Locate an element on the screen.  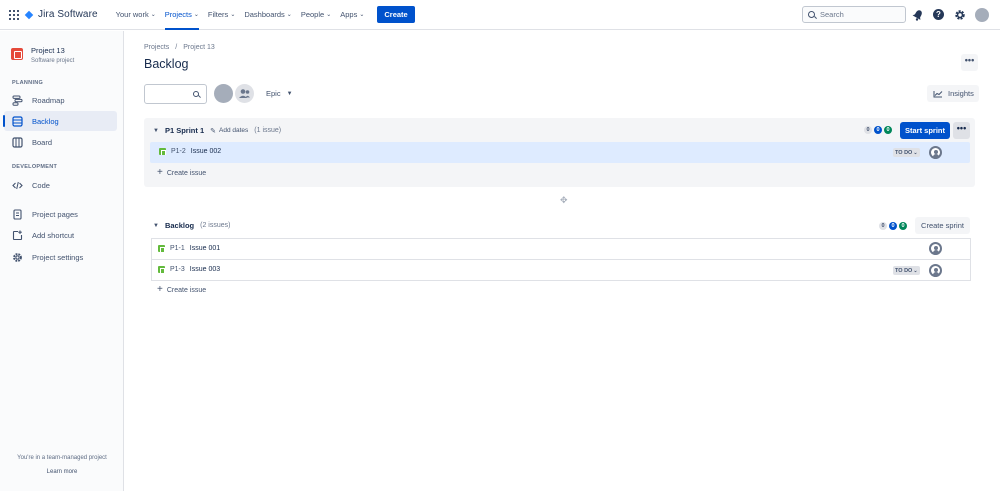
help-icon: ? is located at coordinates (938, 14).